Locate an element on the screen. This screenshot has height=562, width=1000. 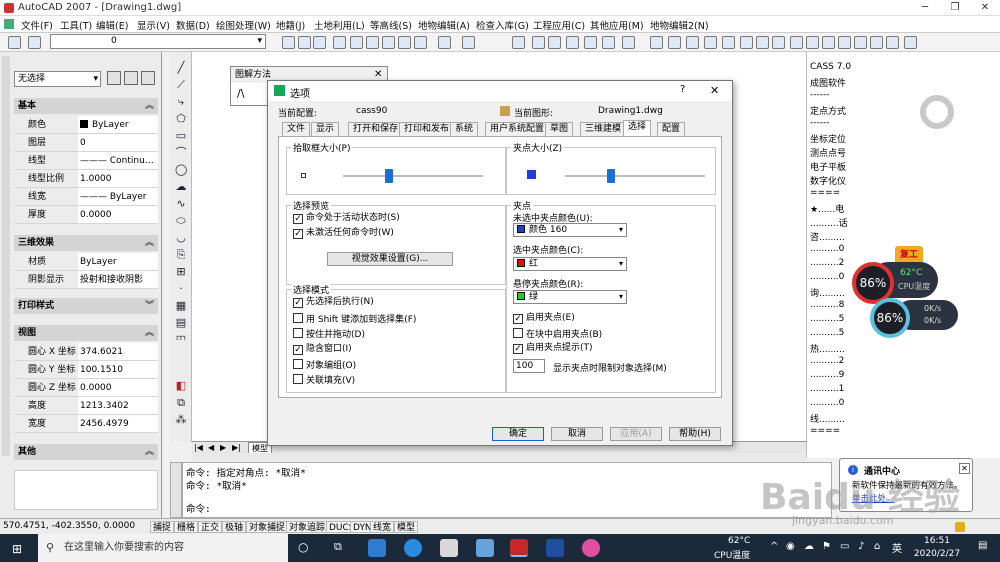
tab-files: 文件 is located at coordinates (296, 129).